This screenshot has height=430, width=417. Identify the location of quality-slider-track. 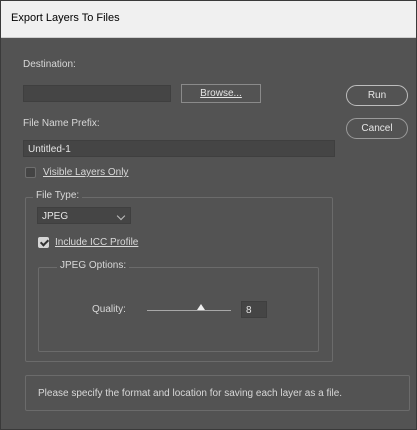
(189, 310).